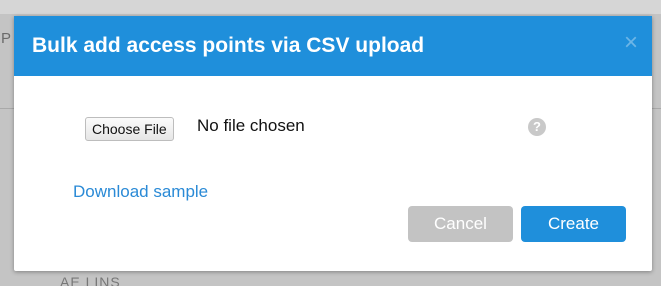 Image resolution: width=661 pixels, height=286 pixels. Describe the element at coordinates (129, 129) in the screenshot. I see `choose-file-button: Choose File` at that location.